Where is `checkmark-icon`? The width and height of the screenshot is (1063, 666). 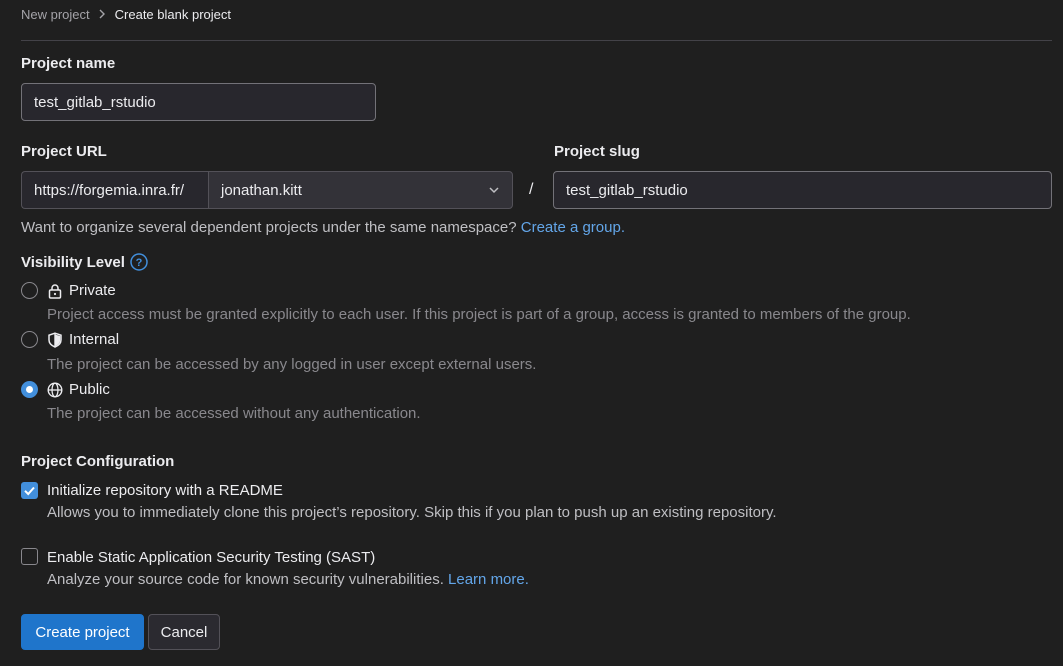
checkmark-icon is located at coordinates (29, 491).